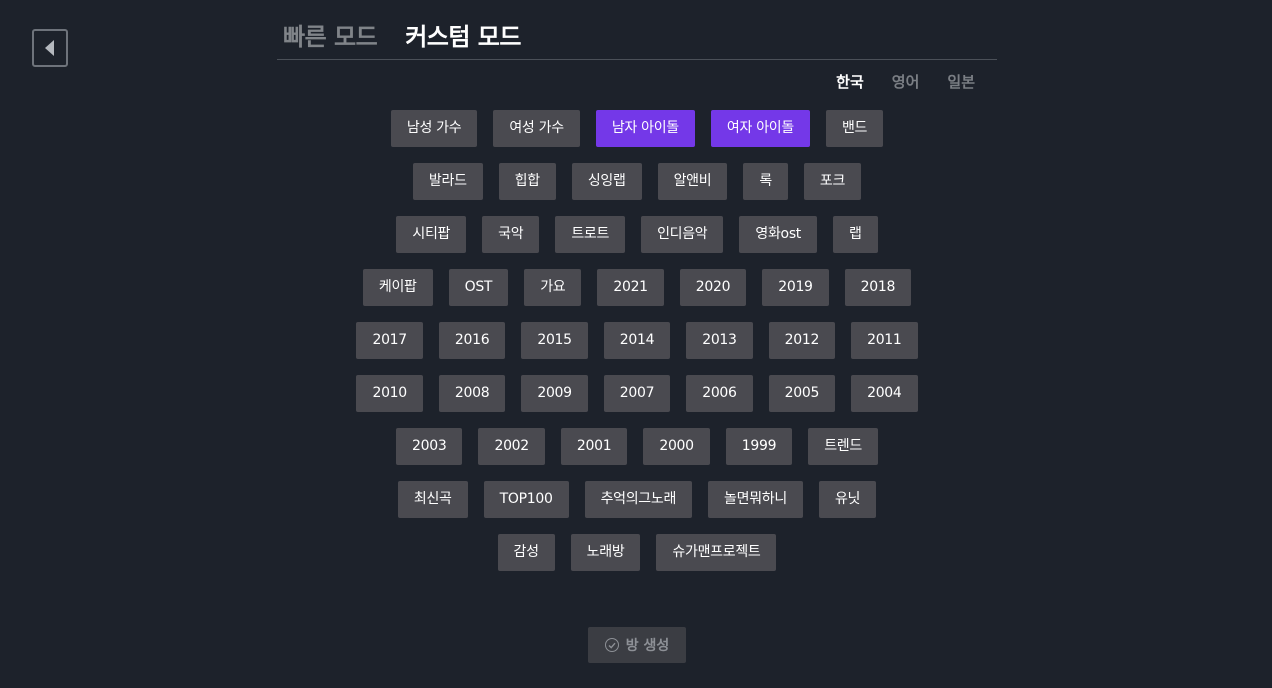 The width and height of the screenshot is (1272, 688). Describe the element at coordinates (429, 446) in the screenshot. I see `category-chip: 2003` at that location.